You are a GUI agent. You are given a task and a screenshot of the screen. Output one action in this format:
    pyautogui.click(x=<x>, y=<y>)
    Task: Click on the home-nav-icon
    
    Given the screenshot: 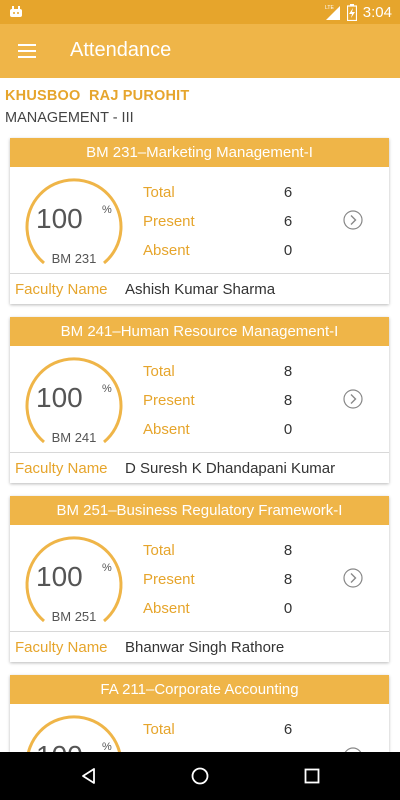 What is the action you would take?
    pyautogui.click(x=200, y=776)
    